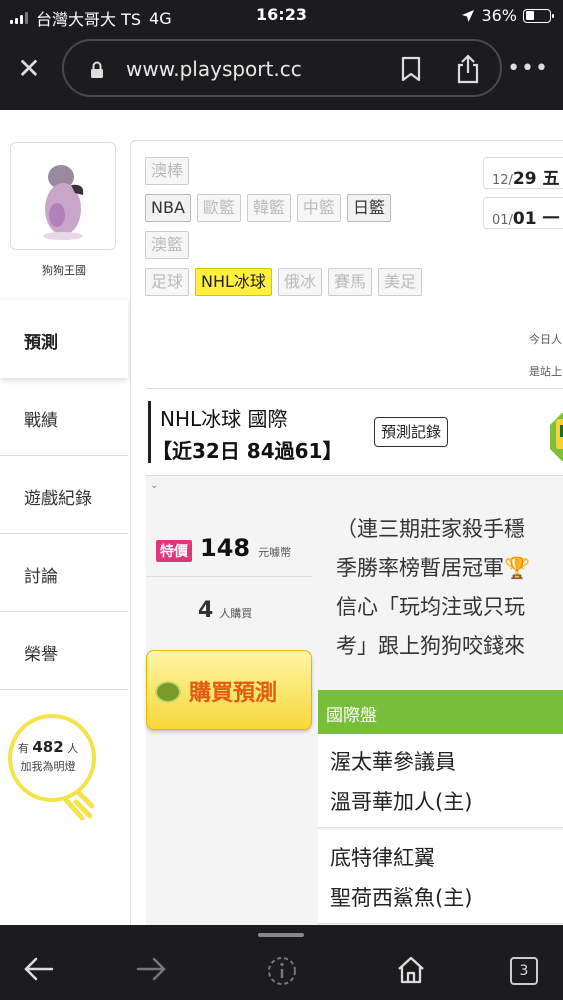 Image resolution: width=563 pixels, height=1000 pixels. Describe the element at coordinates (523, 173) in the screenshot. I see `date-option: 12/29 五` at that location.